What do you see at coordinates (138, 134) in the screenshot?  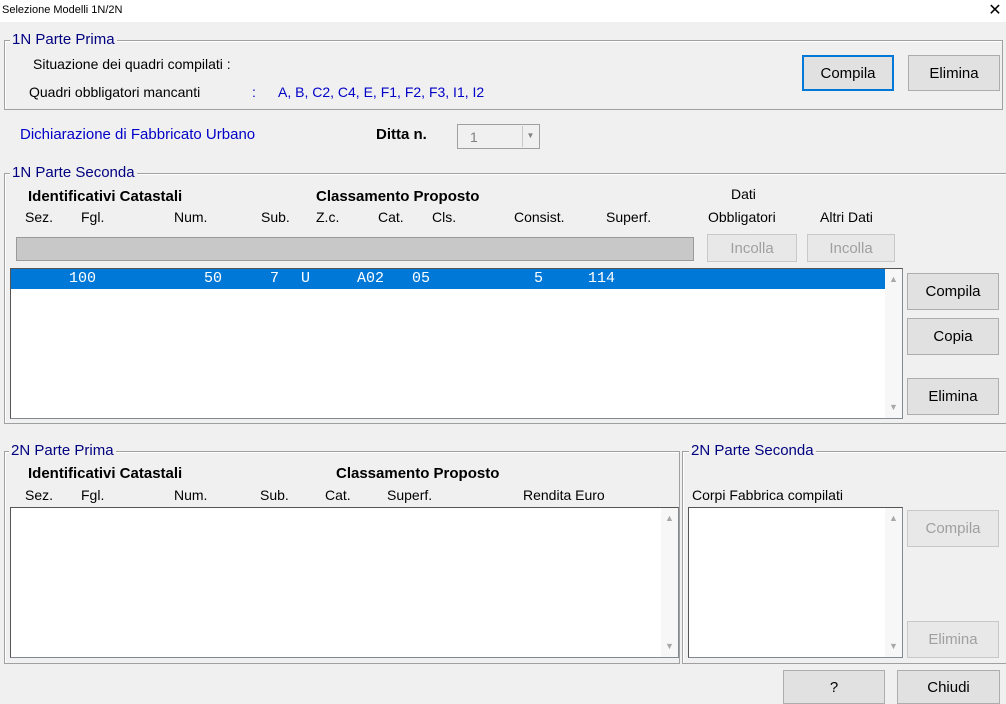 I see `fabbricato-title: Dichiarazione di Fabbricato Urbano` at bounding box center [138, 134].